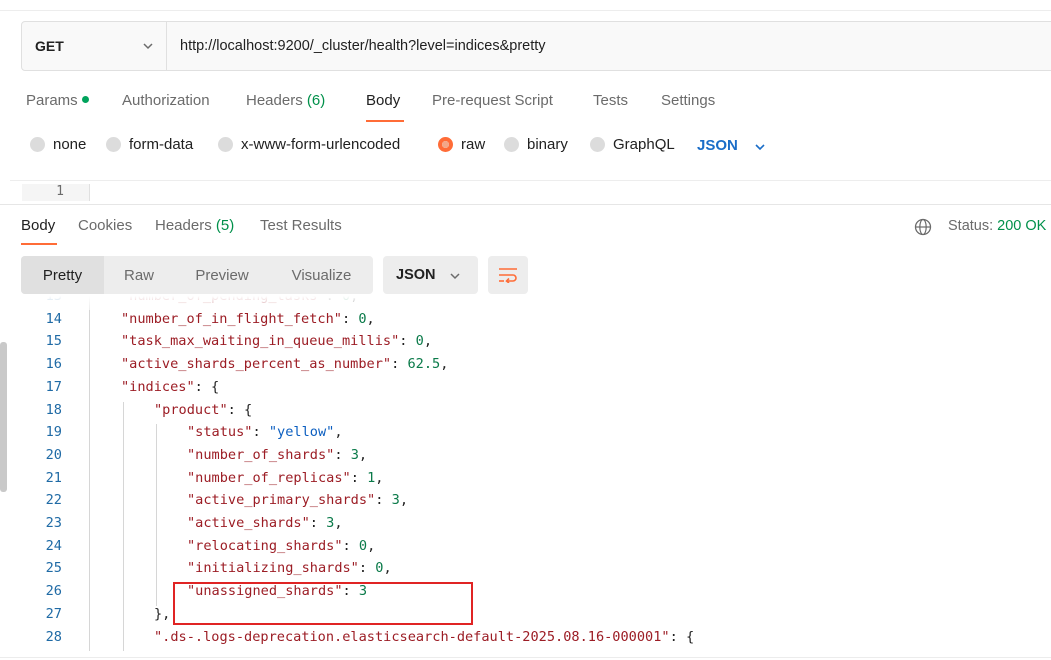 This screenshot has width=1051, height=660. What do you see at coordinates (321, 275) in the screenshot?
I see `view-visualize-button: Visualize` at bounding box center [321, 275].